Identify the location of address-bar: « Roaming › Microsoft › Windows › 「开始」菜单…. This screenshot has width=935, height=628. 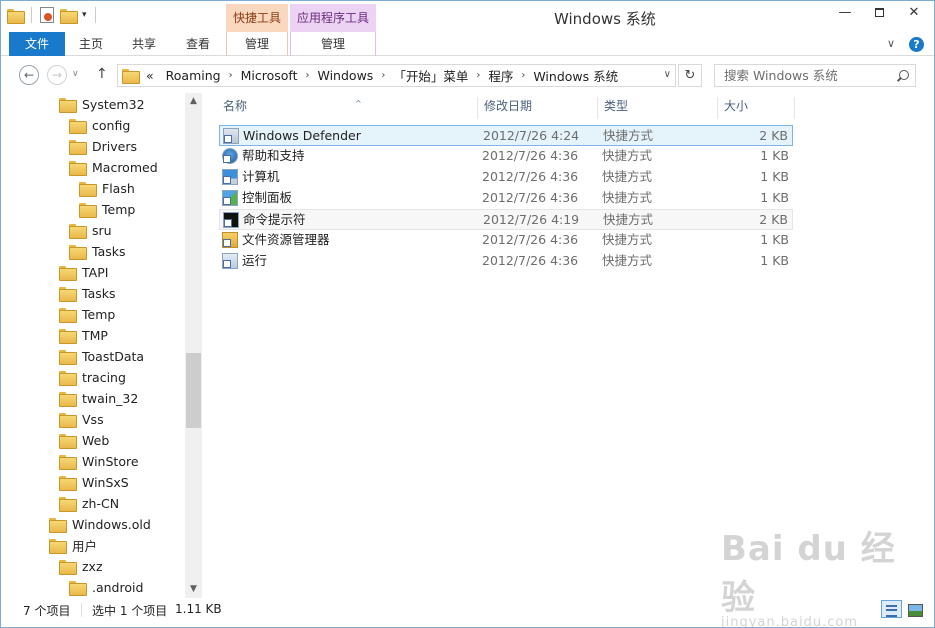
(396, 75).